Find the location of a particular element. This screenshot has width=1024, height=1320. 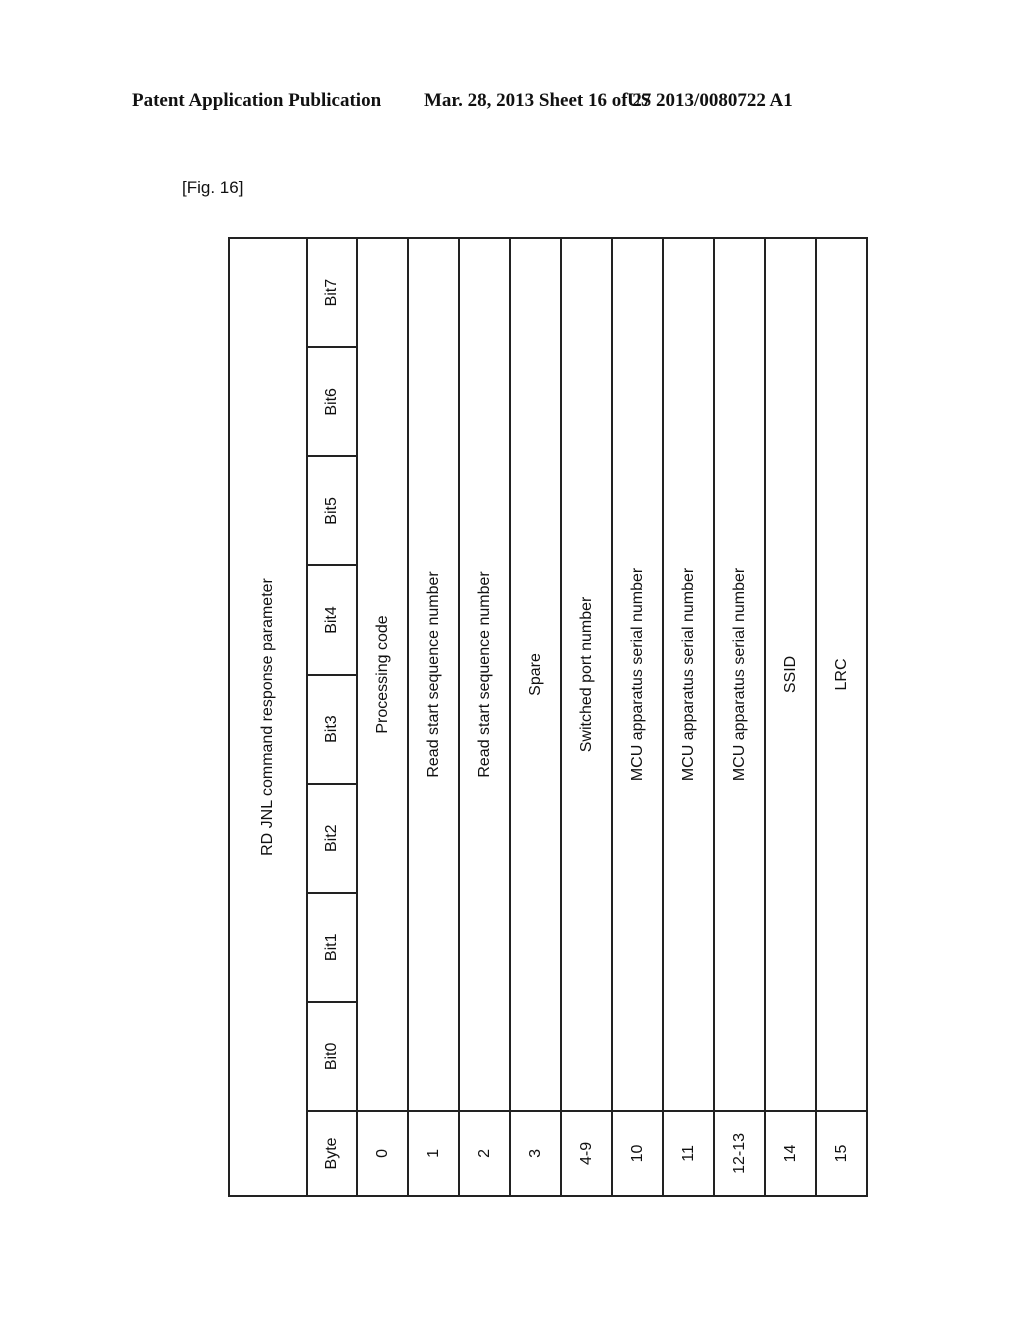

column-header: Bit0 is located at coordinates (332, 1056).